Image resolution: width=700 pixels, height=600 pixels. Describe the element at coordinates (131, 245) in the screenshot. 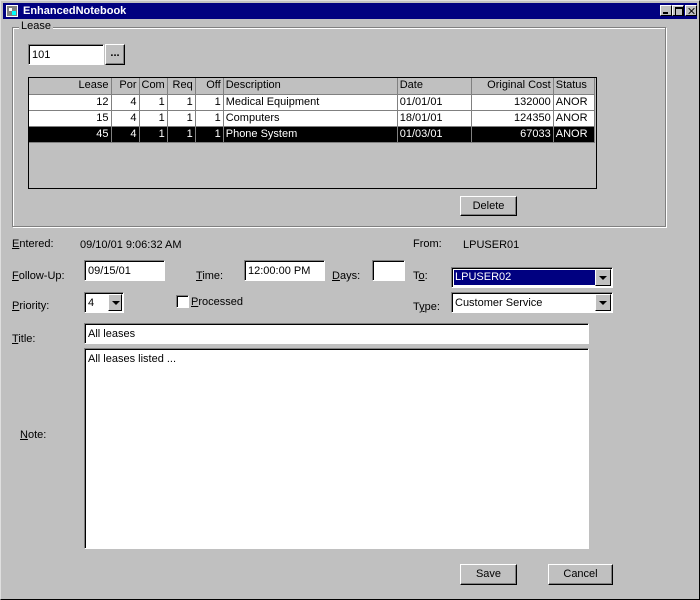

I see `entered-value: 09/10/01 9:06:32 AM` at that location.